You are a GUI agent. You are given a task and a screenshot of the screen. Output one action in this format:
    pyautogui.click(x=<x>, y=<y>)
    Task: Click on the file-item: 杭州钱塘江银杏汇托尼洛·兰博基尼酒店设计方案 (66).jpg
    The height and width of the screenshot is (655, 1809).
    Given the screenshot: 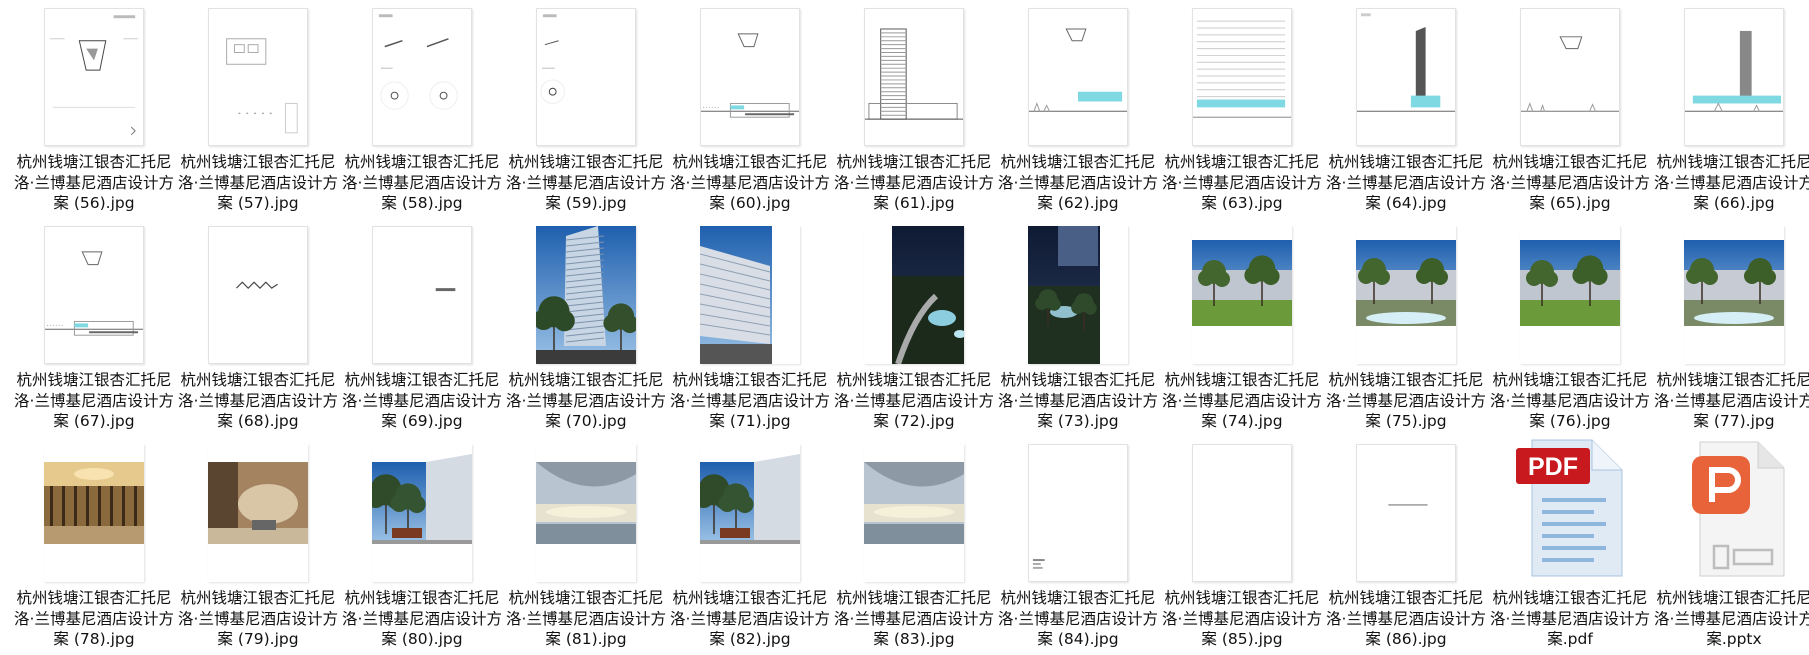 What is the action you would take?
    pyautogui.click(x=1730, y=109)
    